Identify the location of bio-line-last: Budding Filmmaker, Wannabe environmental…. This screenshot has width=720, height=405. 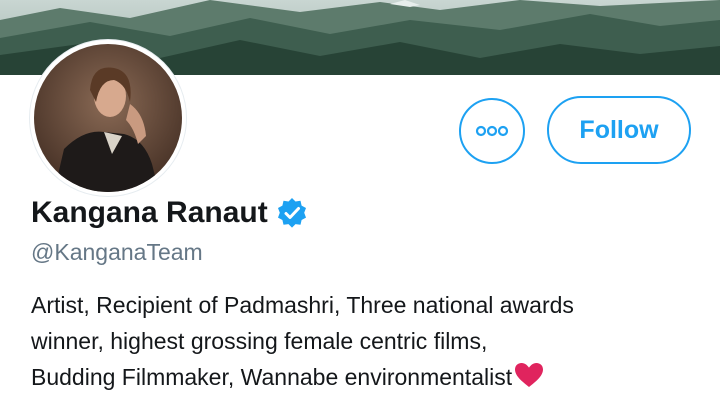
(366, 378).